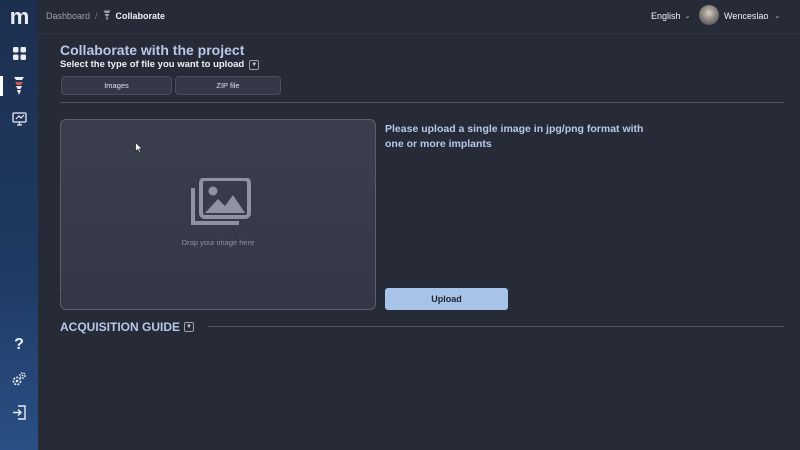 The height and width of the screenshot is (450, 800). I want to click on images-icon, so click(221, 201).